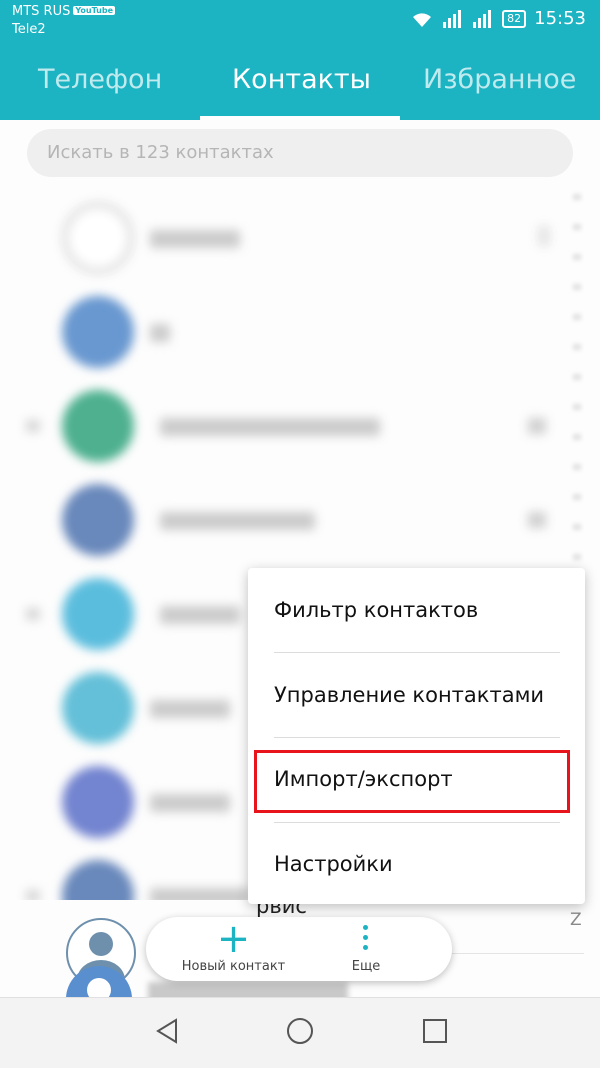  I want to click on new-contact-label: Новый контакт, so click(233, 966).